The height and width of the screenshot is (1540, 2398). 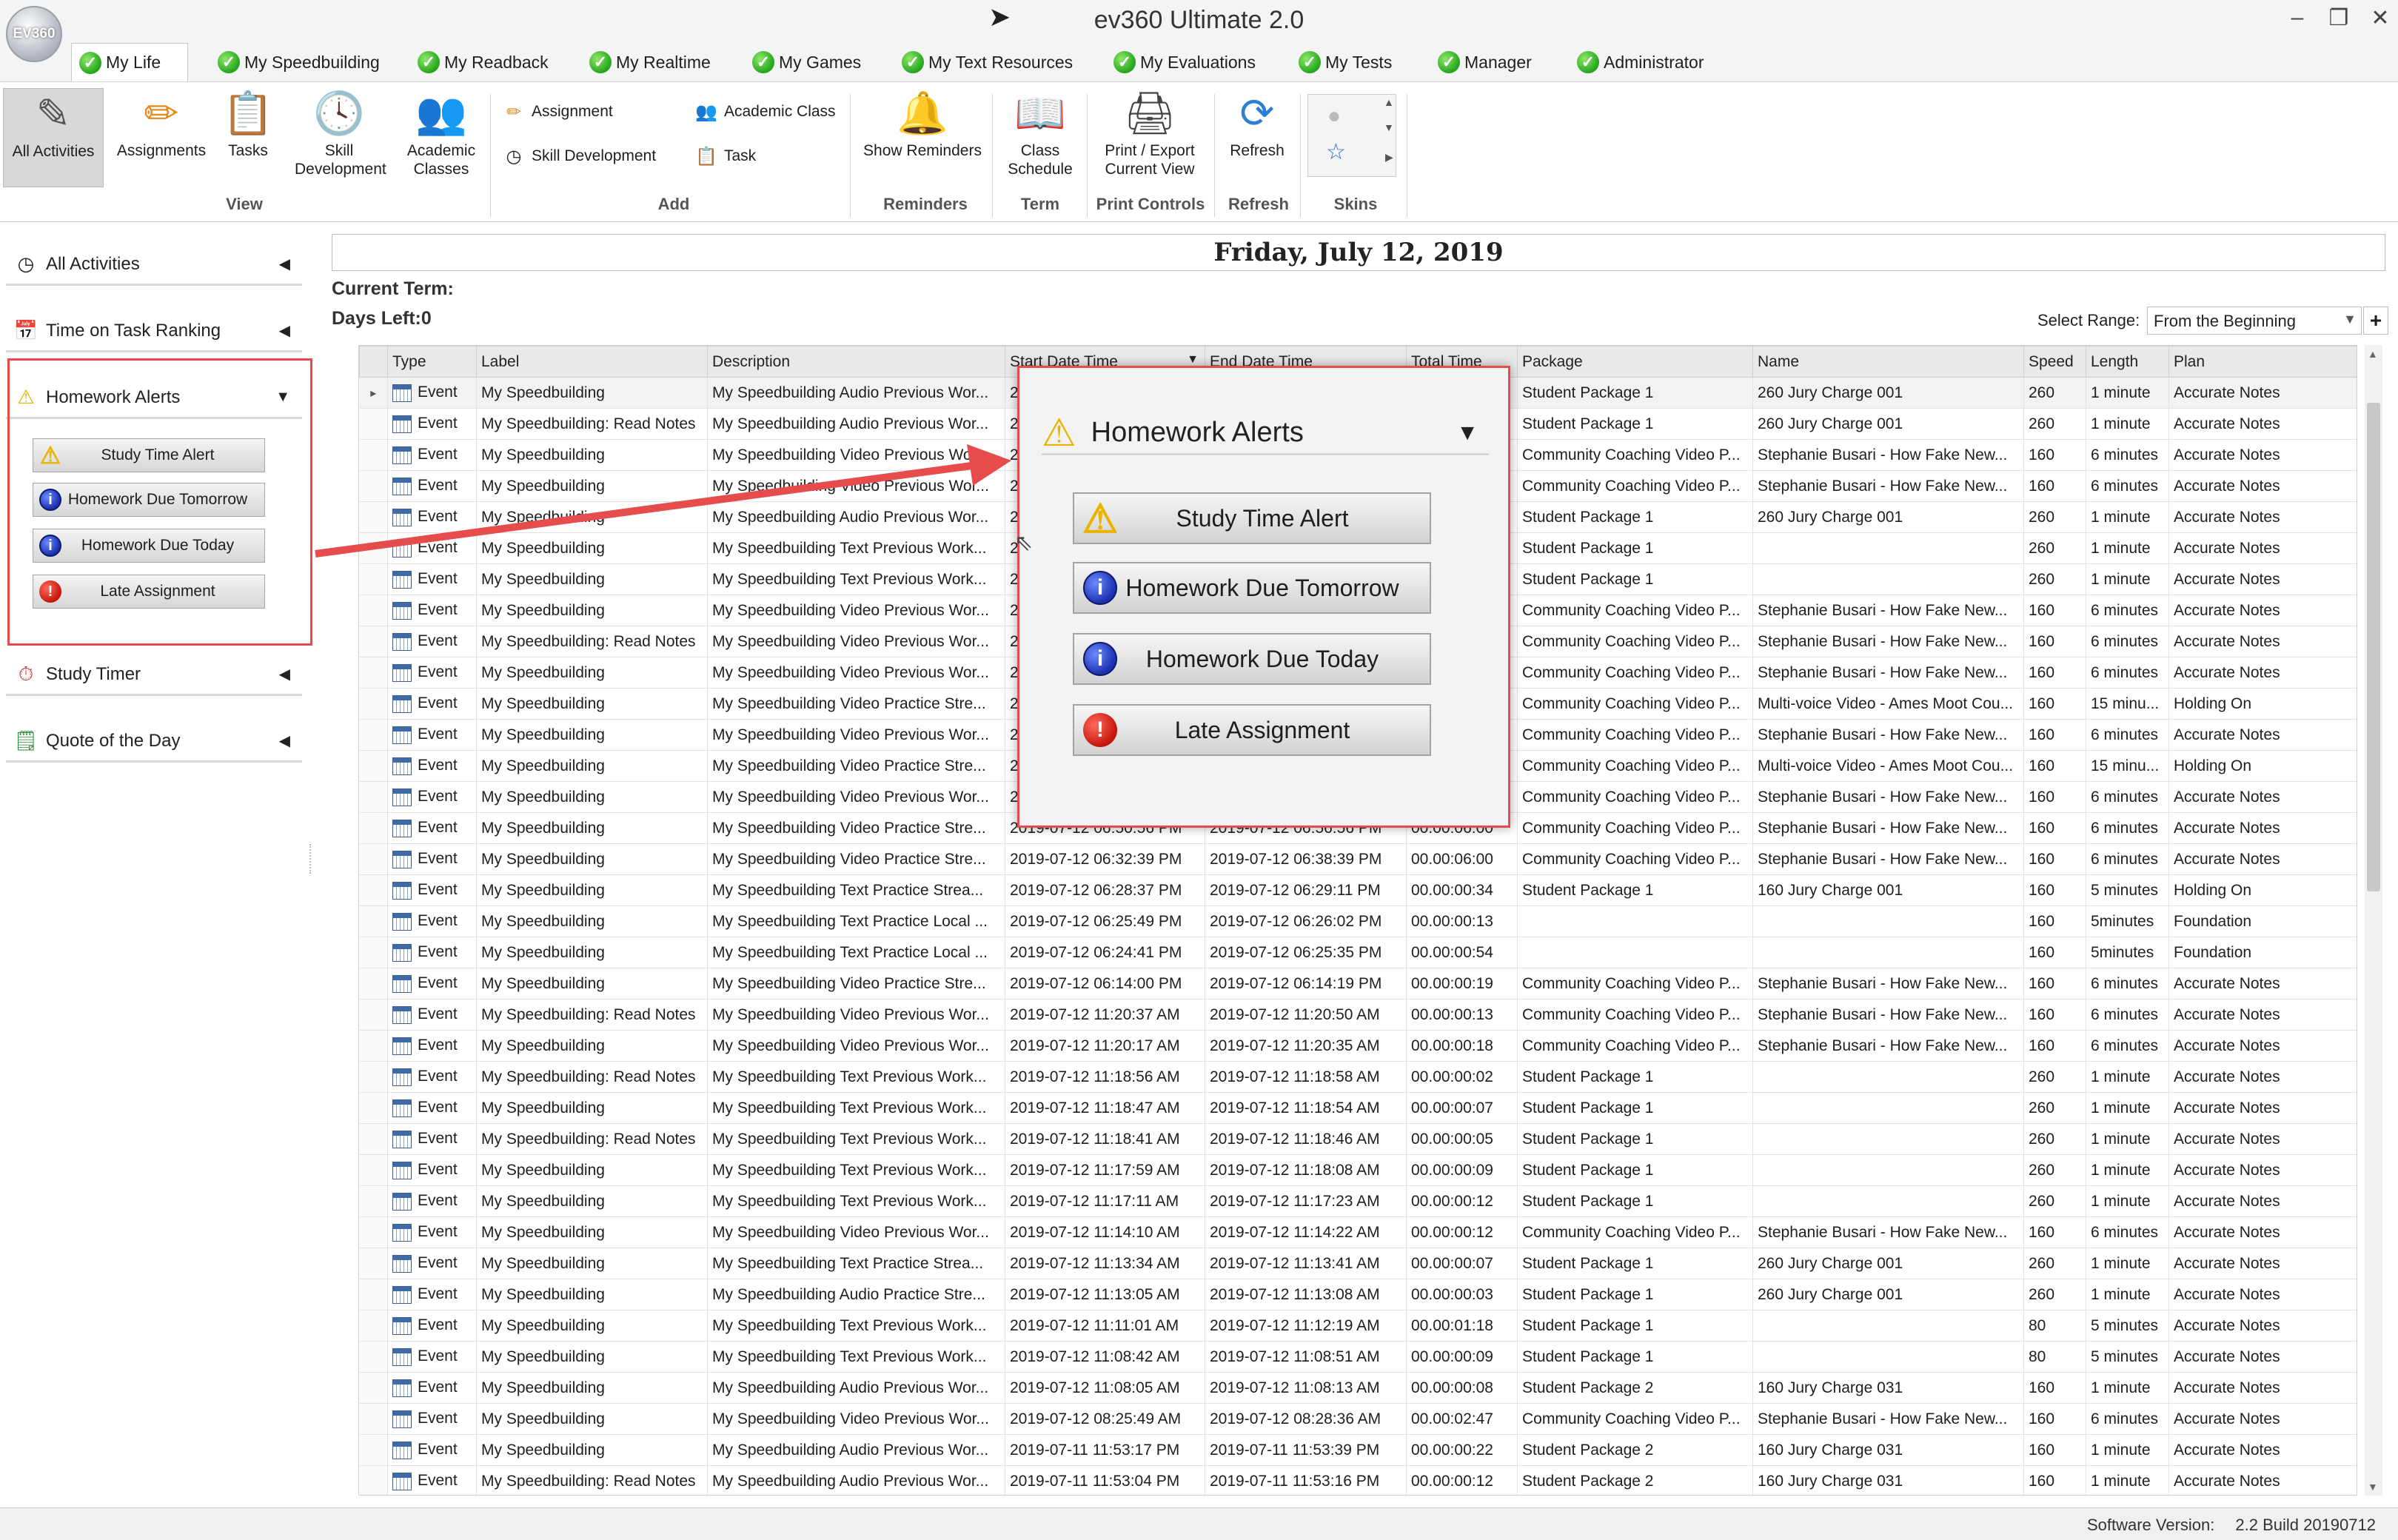 What do you see at coordinates (803, 62) in the screenshot?
I see `tab-my-games: ✓ My Games` at bounding box center [803, 62].